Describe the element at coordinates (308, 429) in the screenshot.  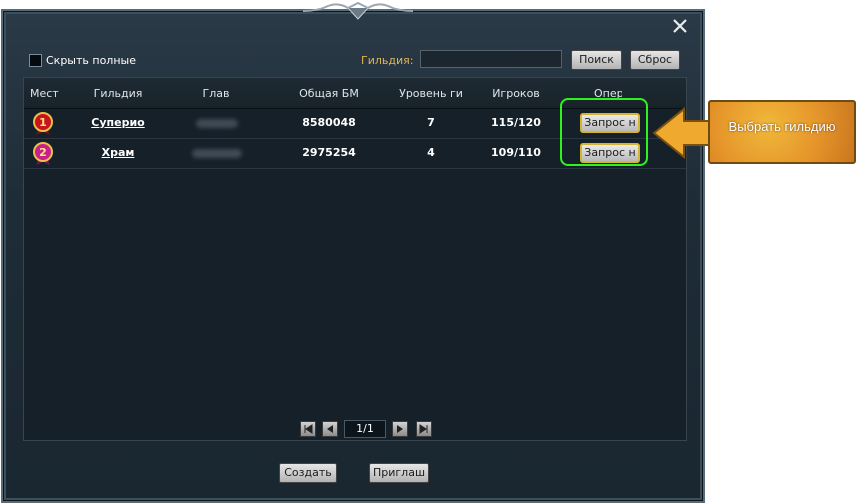
I see `first-page-icon` at that location.